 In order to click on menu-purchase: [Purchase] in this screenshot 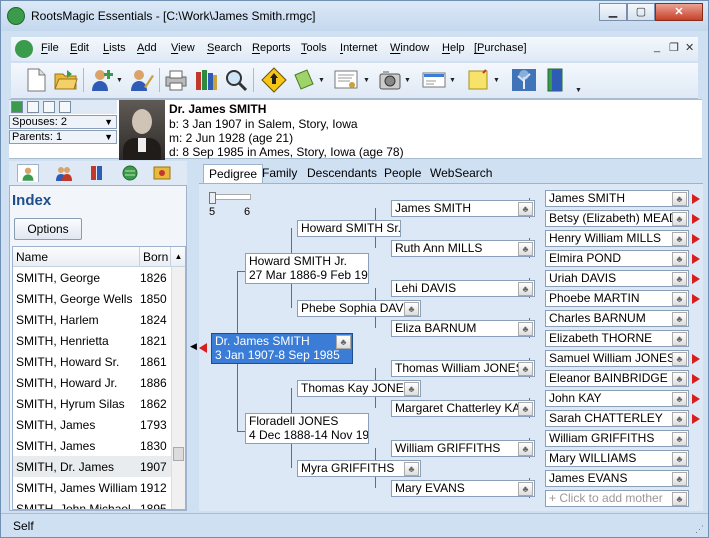, I will do `click(500, 48)`.